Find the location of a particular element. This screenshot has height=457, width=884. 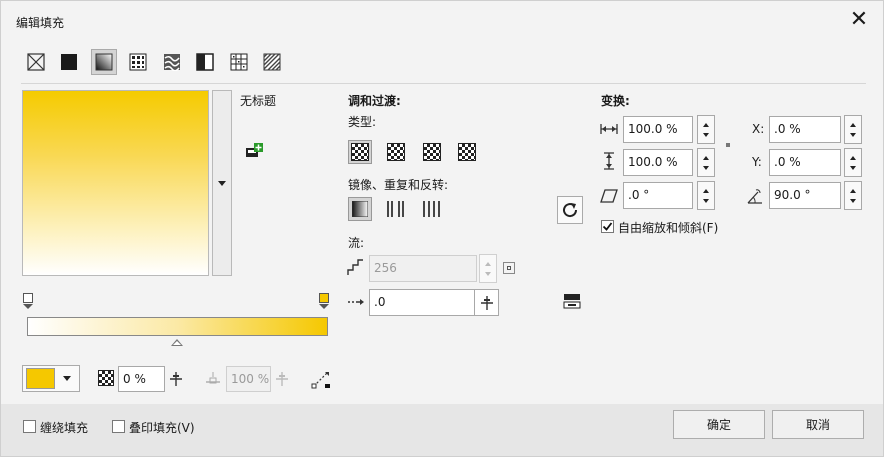

rotate-fill-button is located at coordinates (570, 210).